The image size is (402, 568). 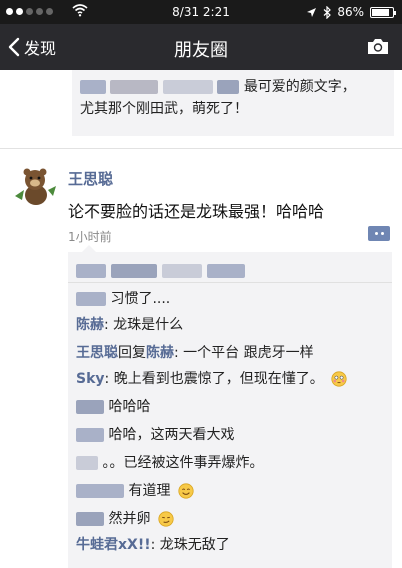 What do you see at coordinates (113, 545) in the screenshot?
I see `commenter-name: 牛蛙君xX!!` at bounding box center [113, 545].